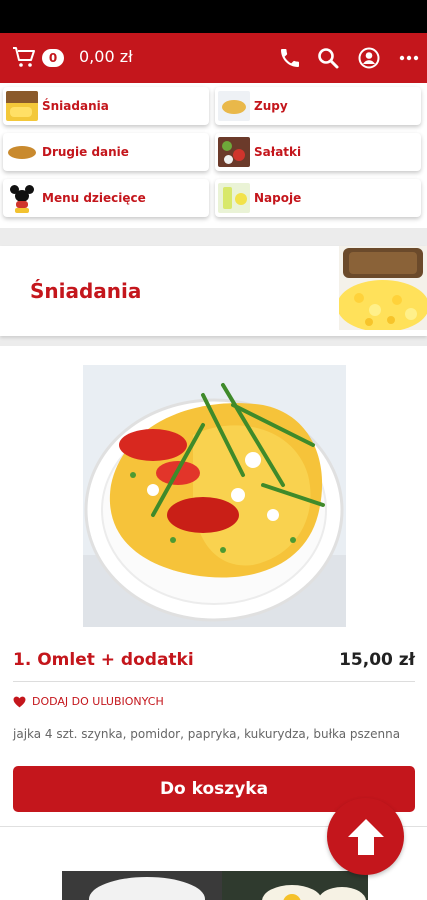 This screenshot has height=900, width=427. What do you see at coordinates (271, 106) in the screenshot?
I see `category-label: Zupy` at bounding box center [271, 106].